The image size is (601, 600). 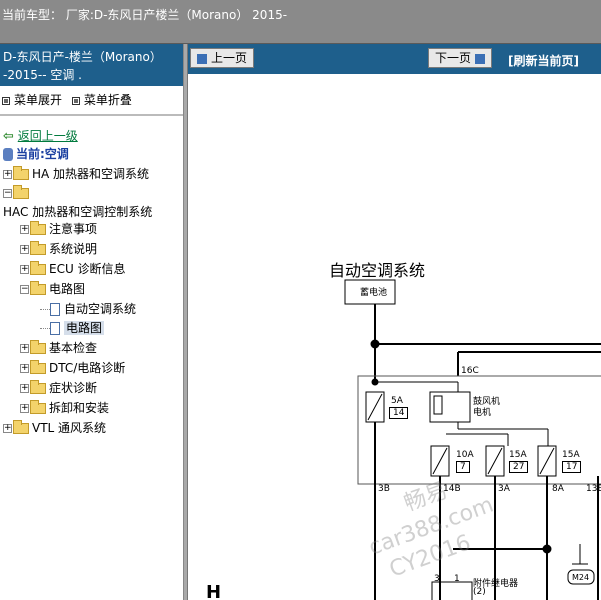 I want to click on prev-page-button: 上一页, so click(x=222, y=58).